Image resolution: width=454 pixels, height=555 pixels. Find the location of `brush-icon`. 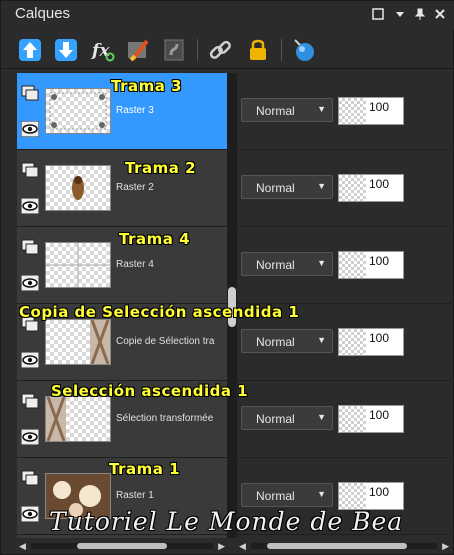

brush-icon is located at coordinates (138, 50).